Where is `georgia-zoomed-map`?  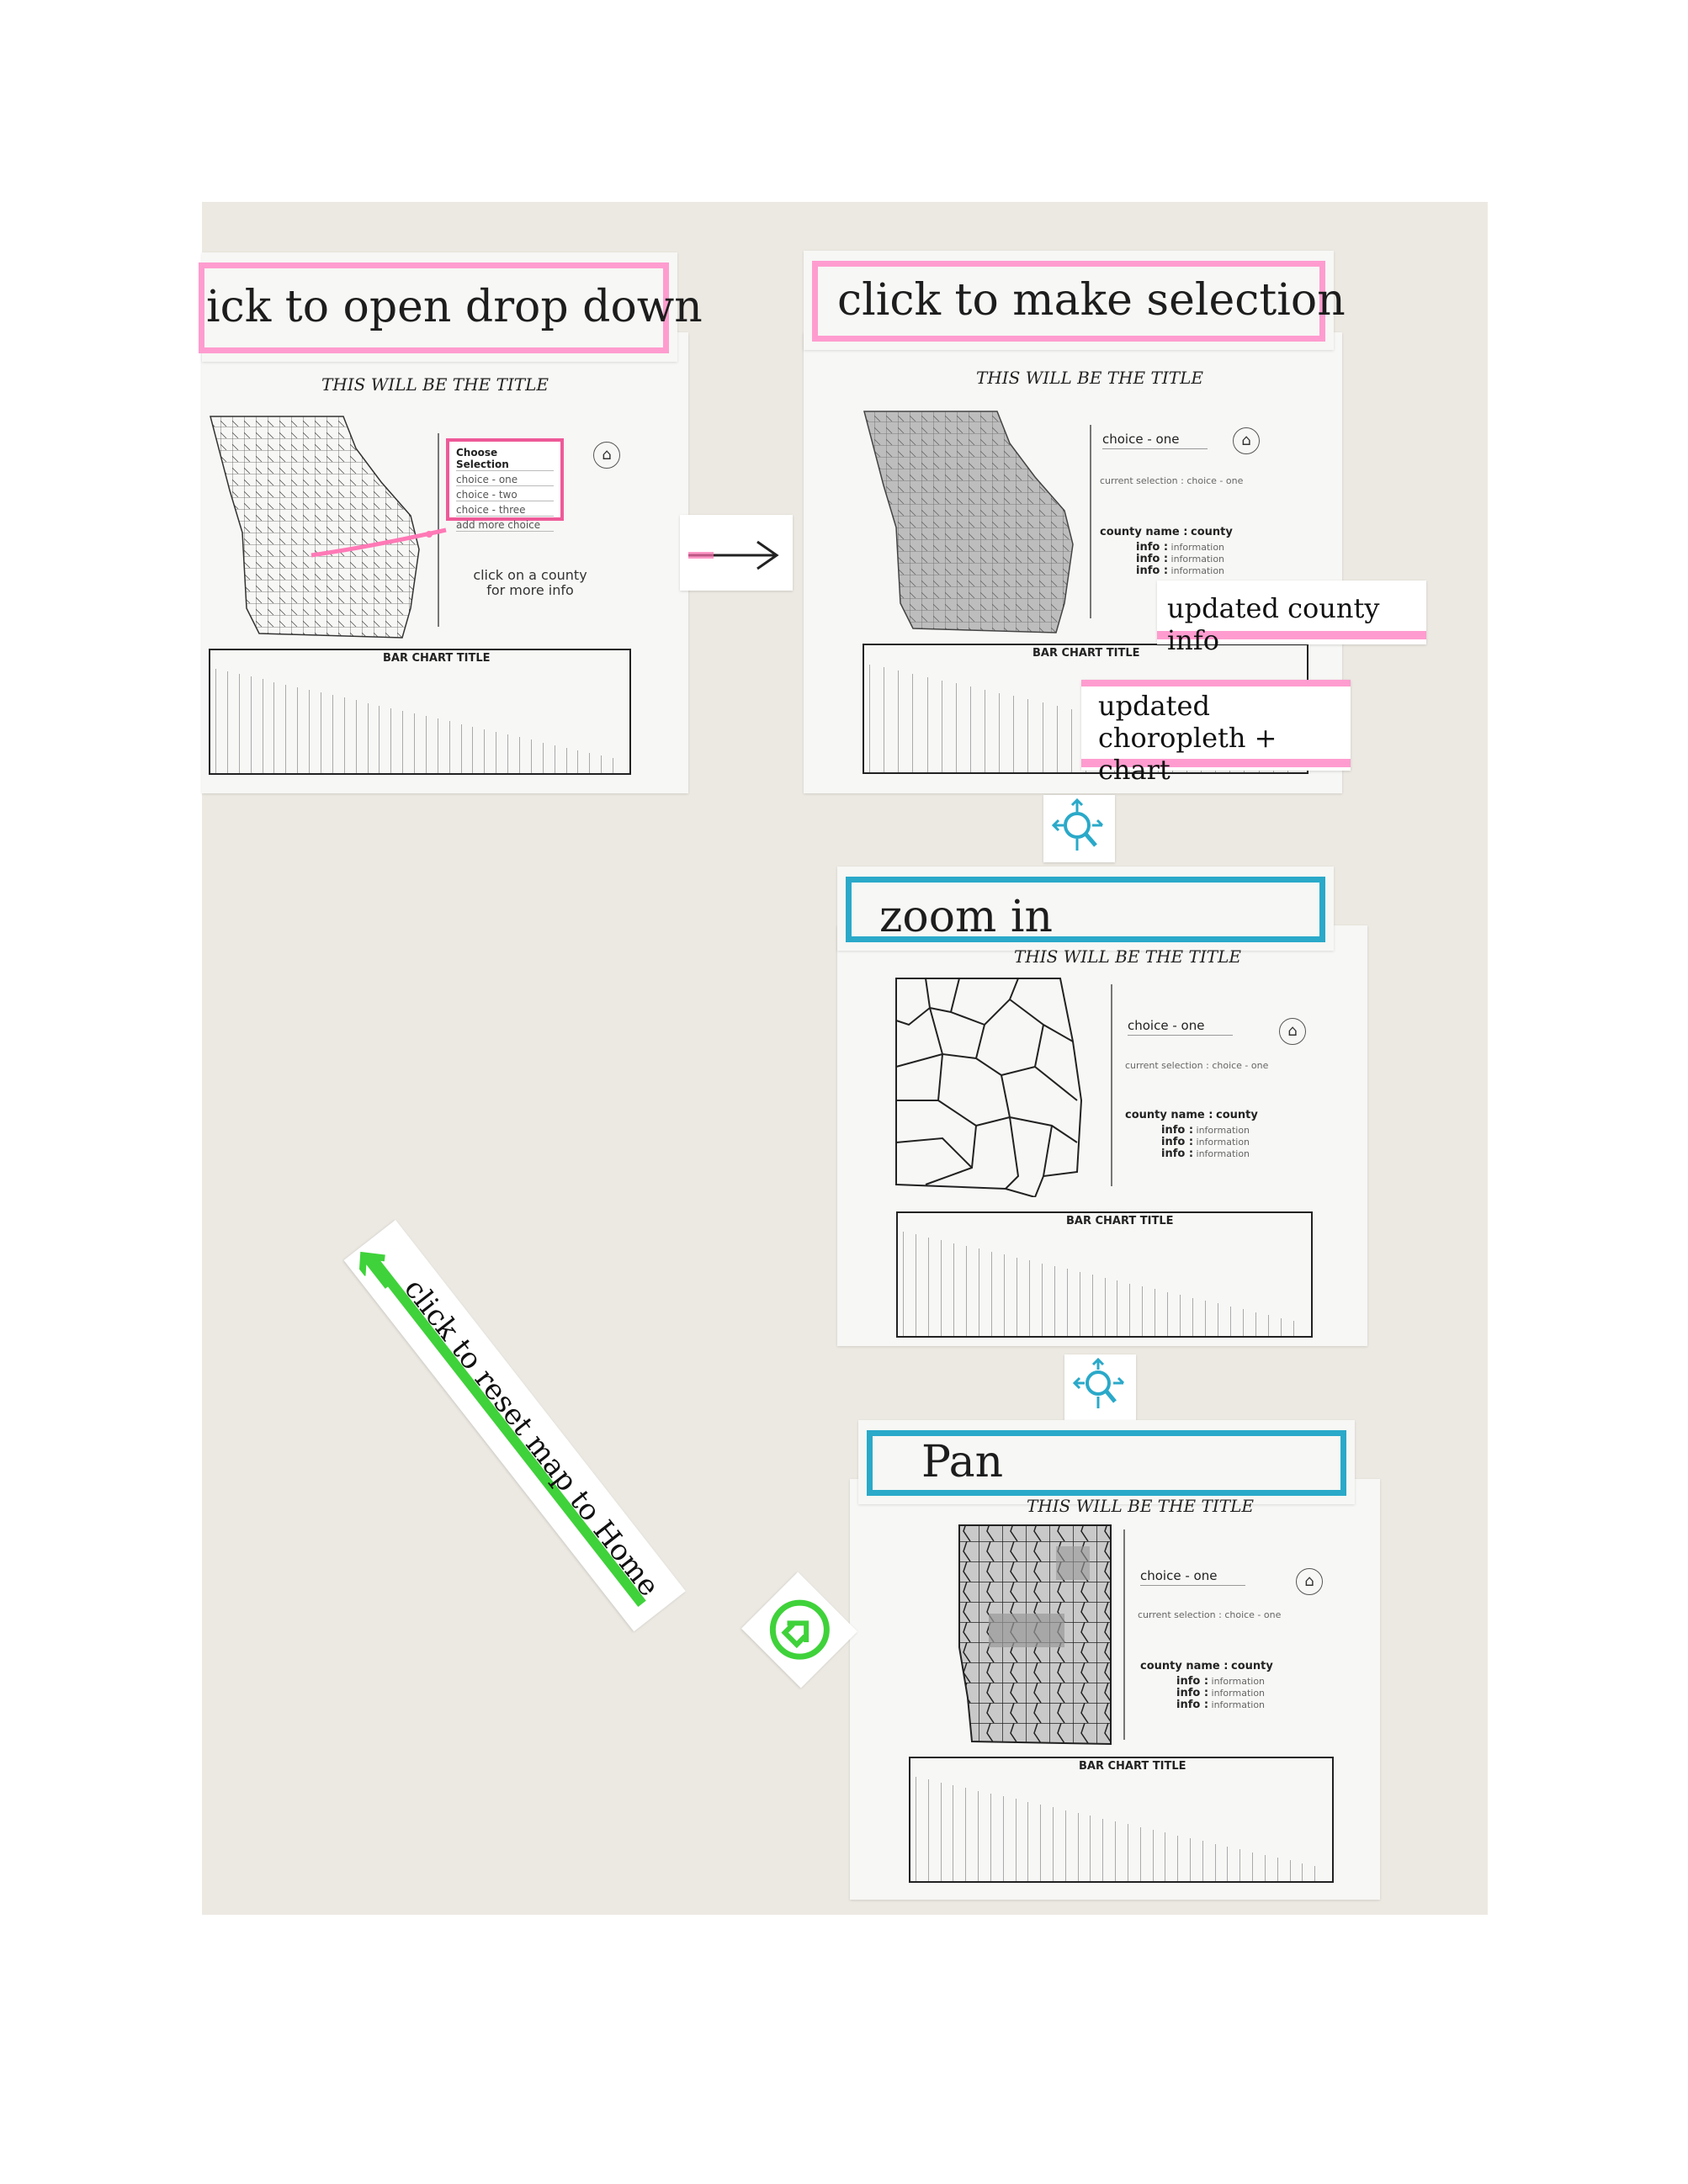 georgia-zoomed-map is located at coordinates (989, 1086).